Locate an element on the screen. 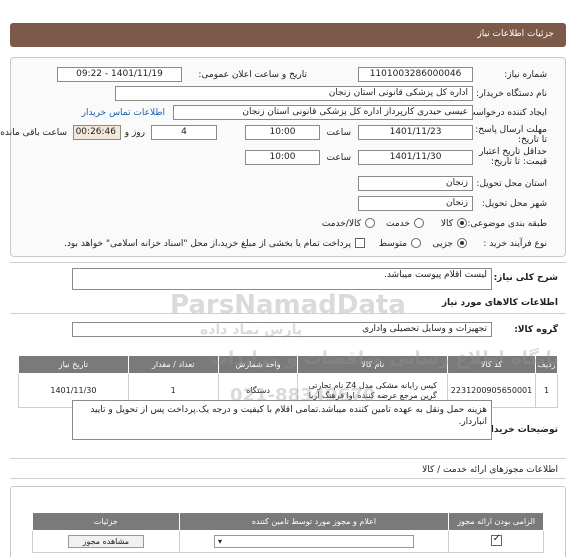 This screenshot has width=576, height=557. process-medium-label: متوسط is located at coordinates (392, 244).